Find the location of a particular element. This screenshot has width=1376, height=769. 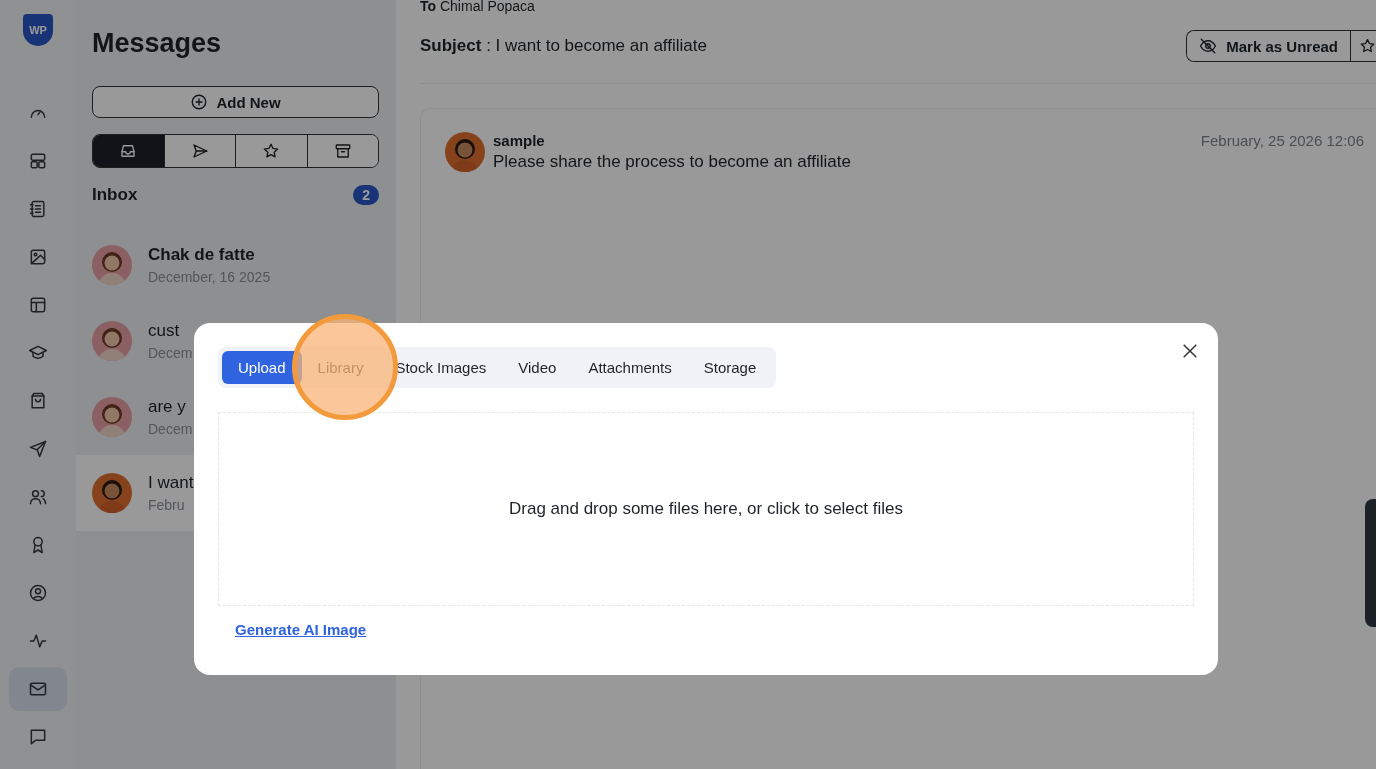

logo: WP is located at coordinates (38, 30).